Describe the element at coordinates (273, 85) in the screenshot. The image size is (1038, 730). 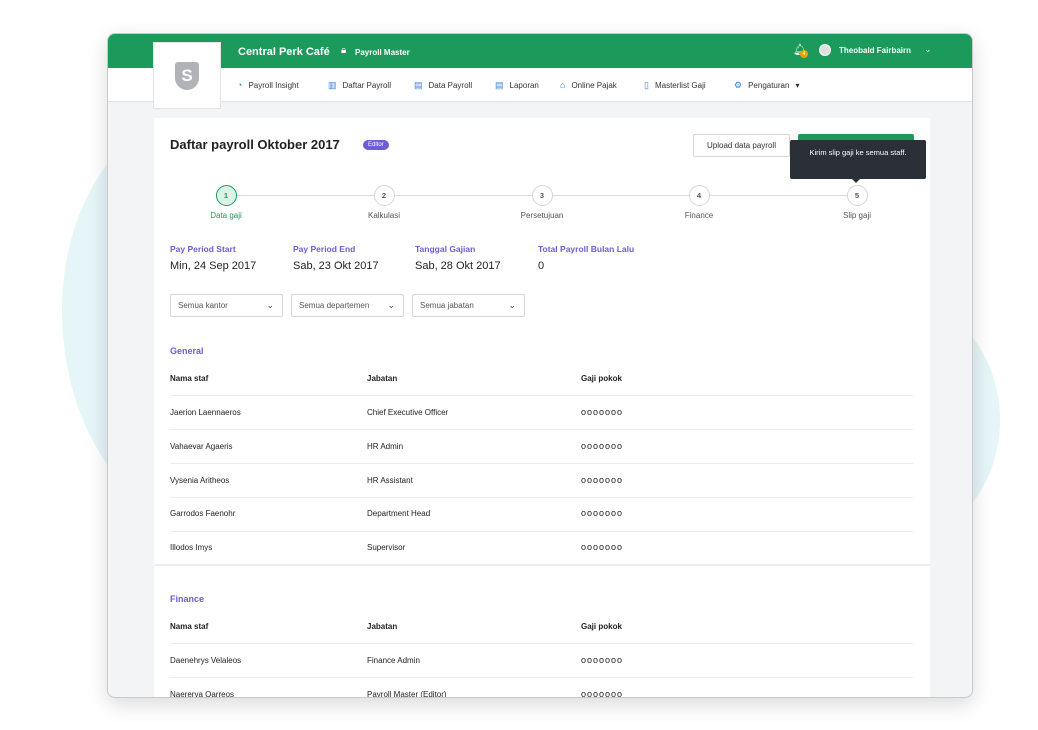
I see `nav-label: Payroll Insight` at that location.